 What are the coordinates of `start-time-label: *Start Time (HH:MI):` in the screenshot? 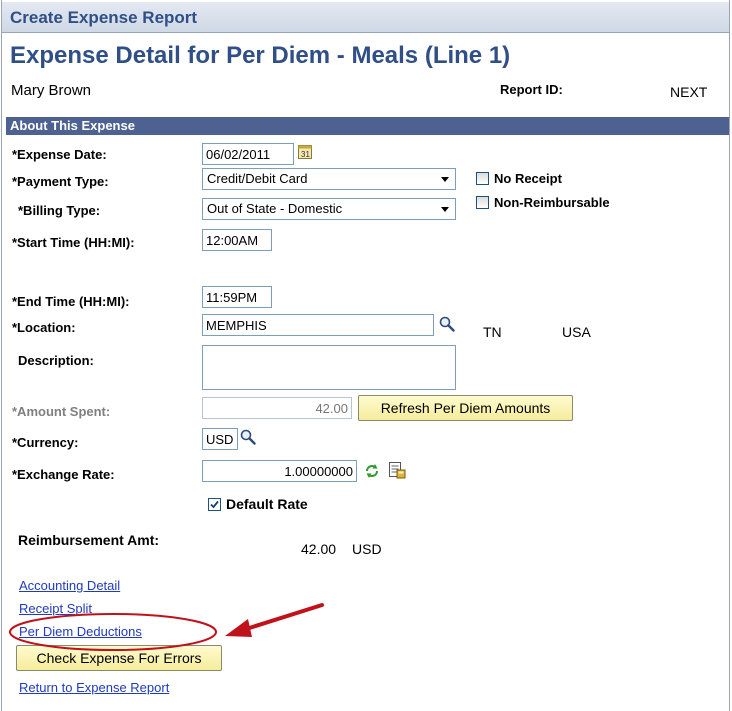 It's located at (73, 242).